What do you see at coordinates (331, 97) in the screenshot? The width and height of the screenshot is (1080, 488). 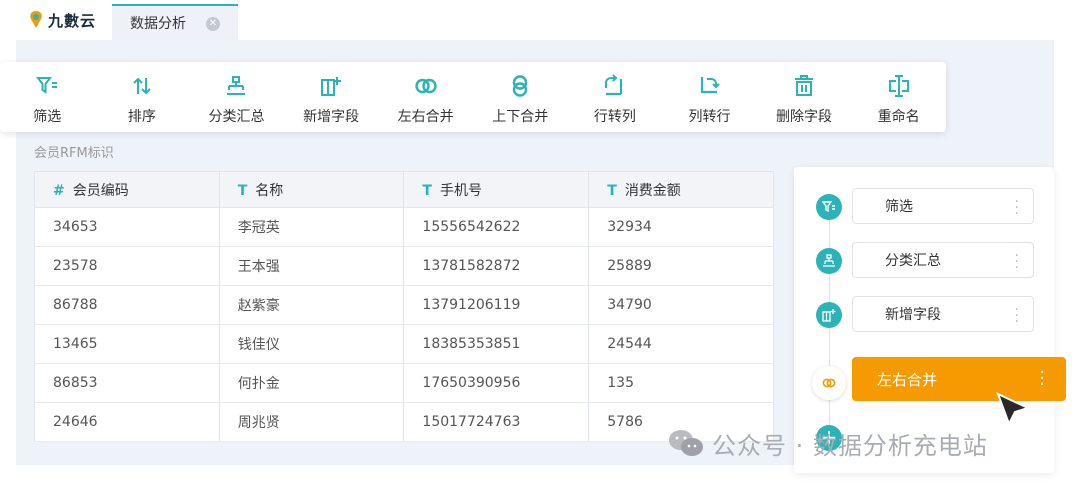 I see `tool-add-field: 新增字段` at bounding box center [331, 97].